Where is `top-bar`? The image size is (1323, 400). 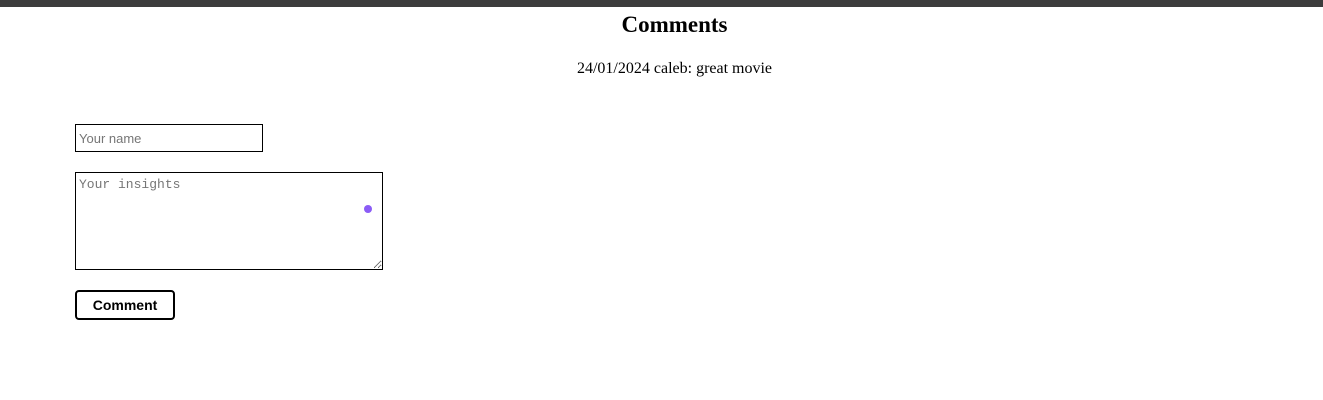 top-bar is located at coordinates (661, 3).